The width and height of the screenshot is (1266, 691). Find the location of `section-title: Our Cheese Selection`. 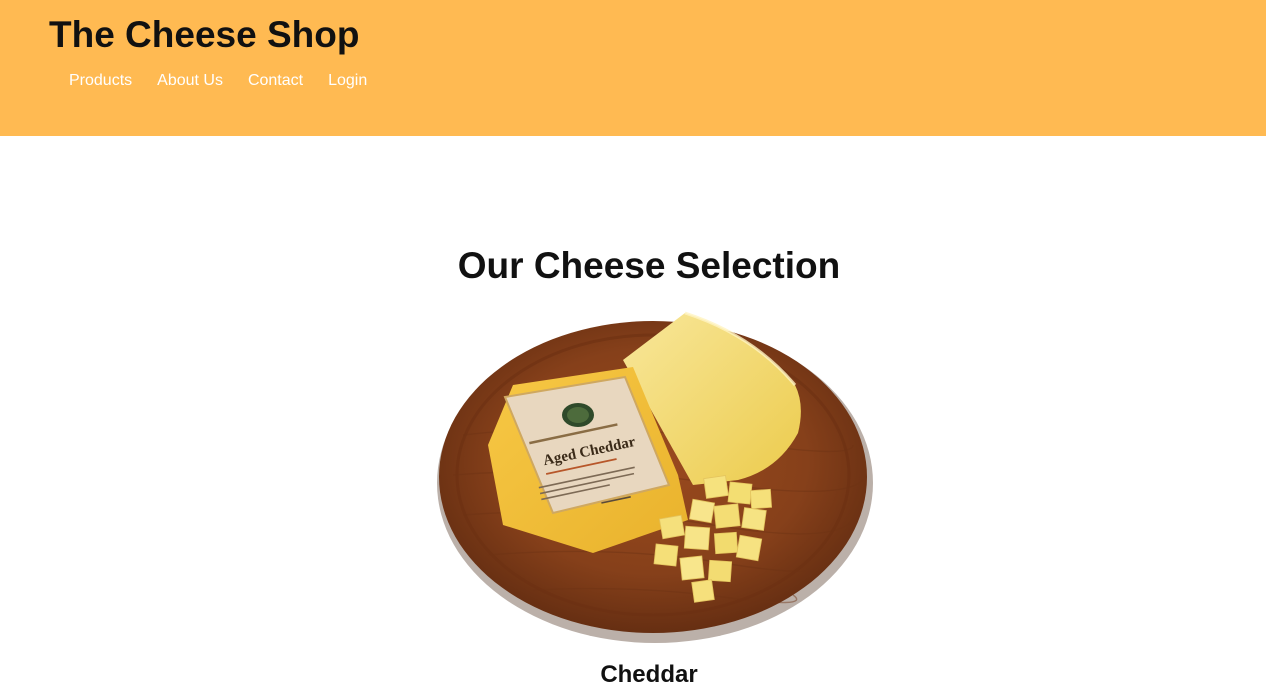

section-title: Our Cheese Selection is located at coordinates (649, 265).